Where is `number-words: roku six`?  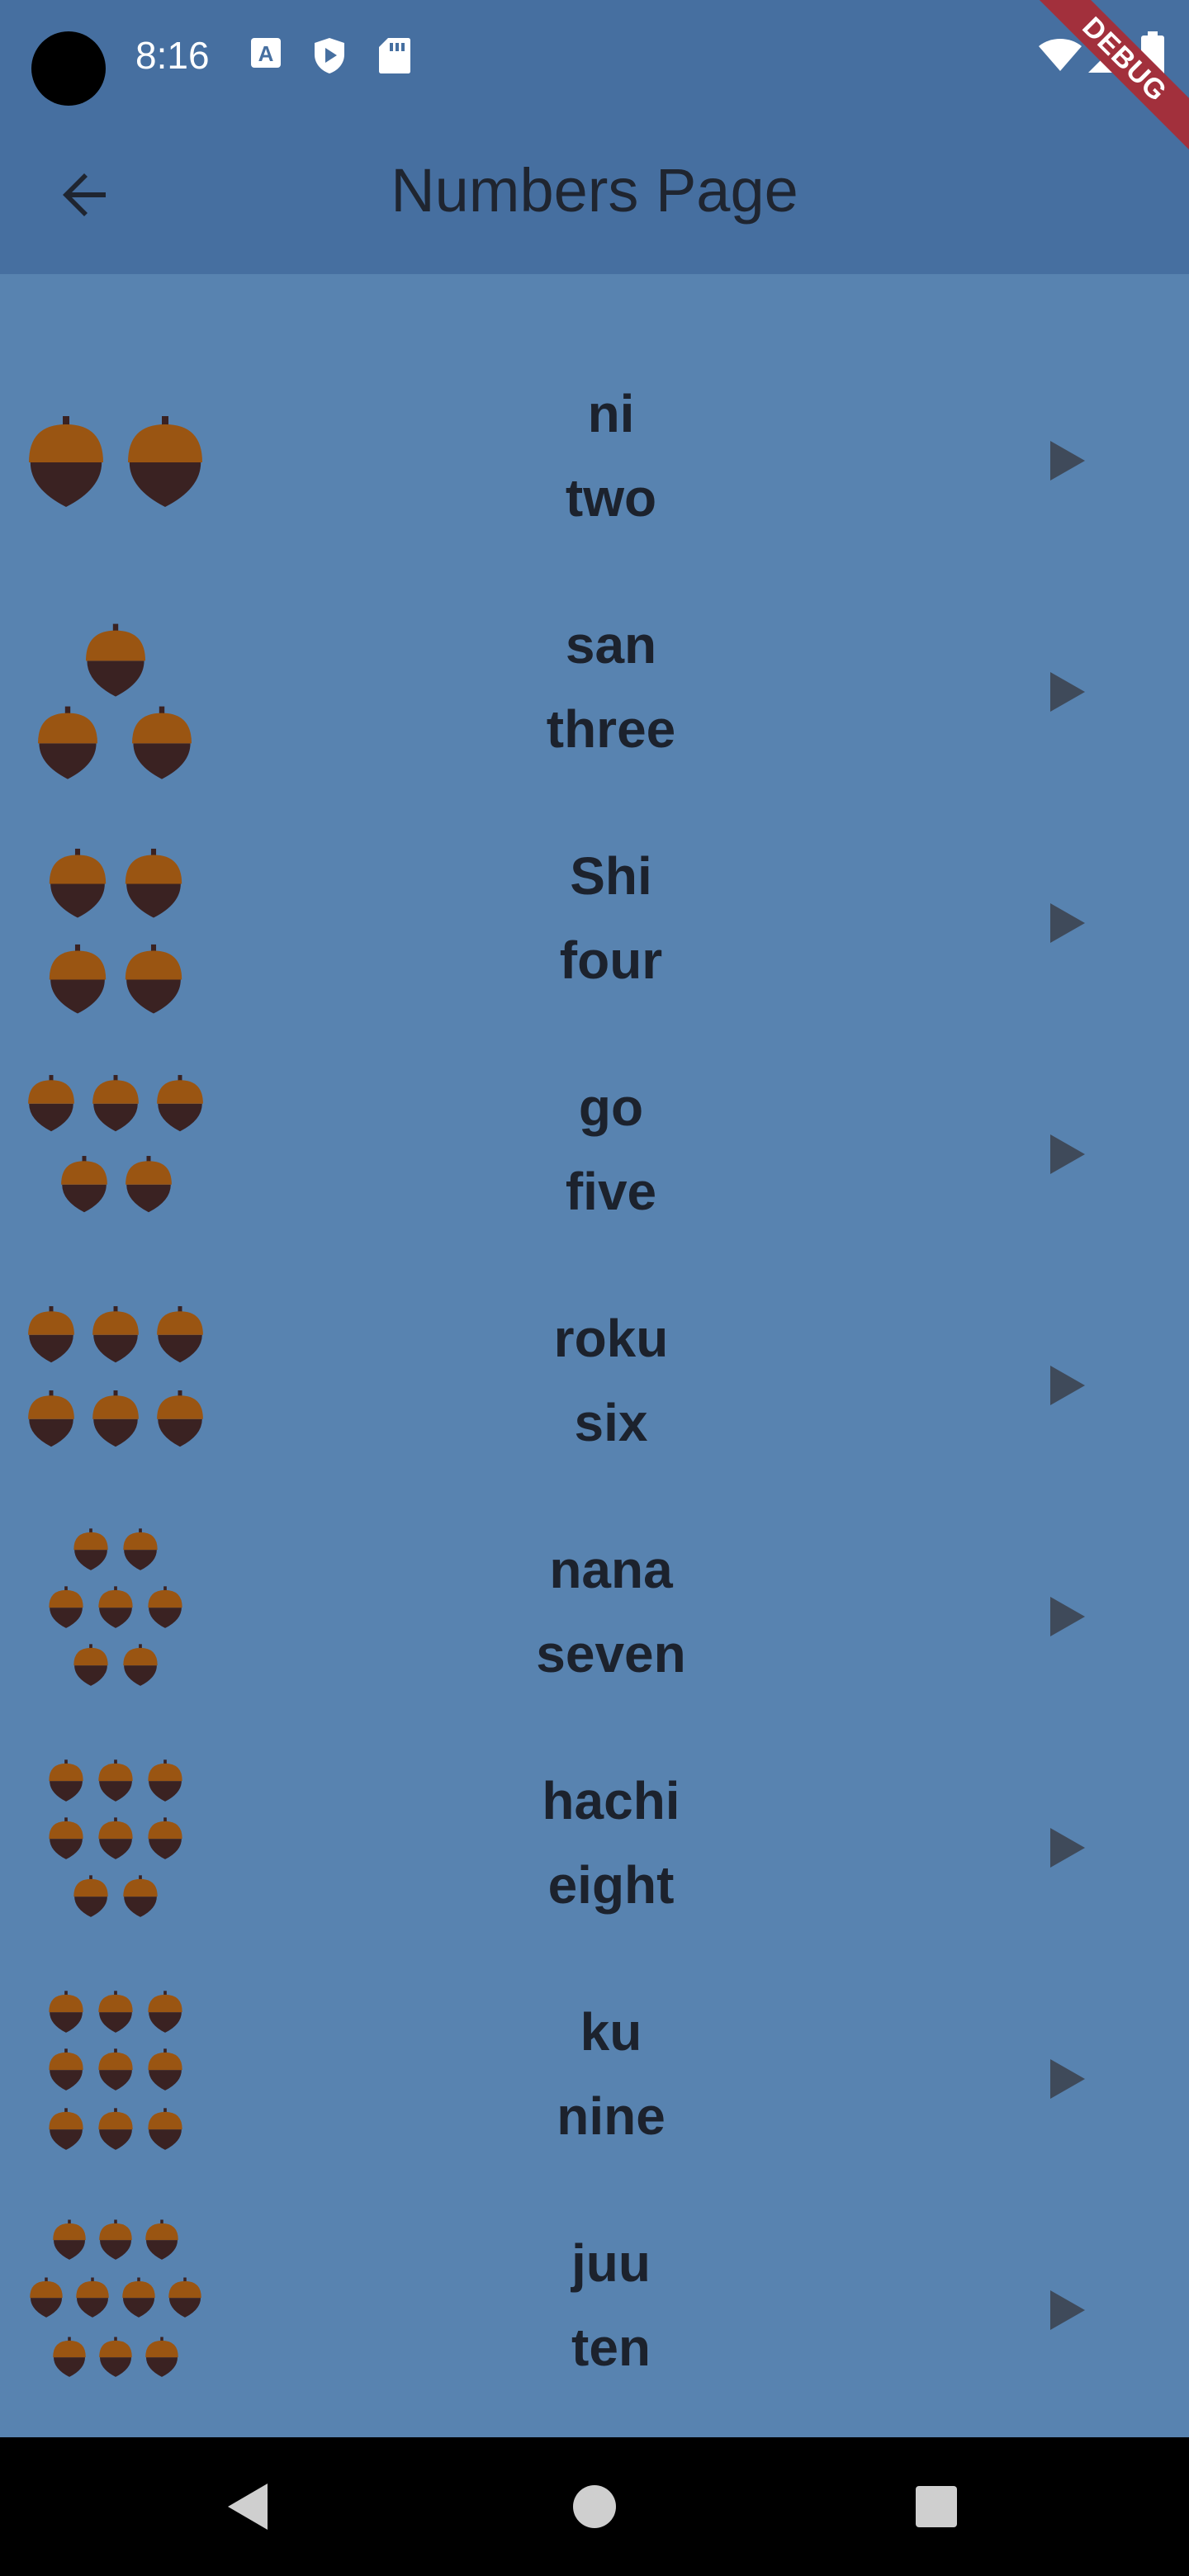
number-words: roku six is located at coordinates (611, 1380).